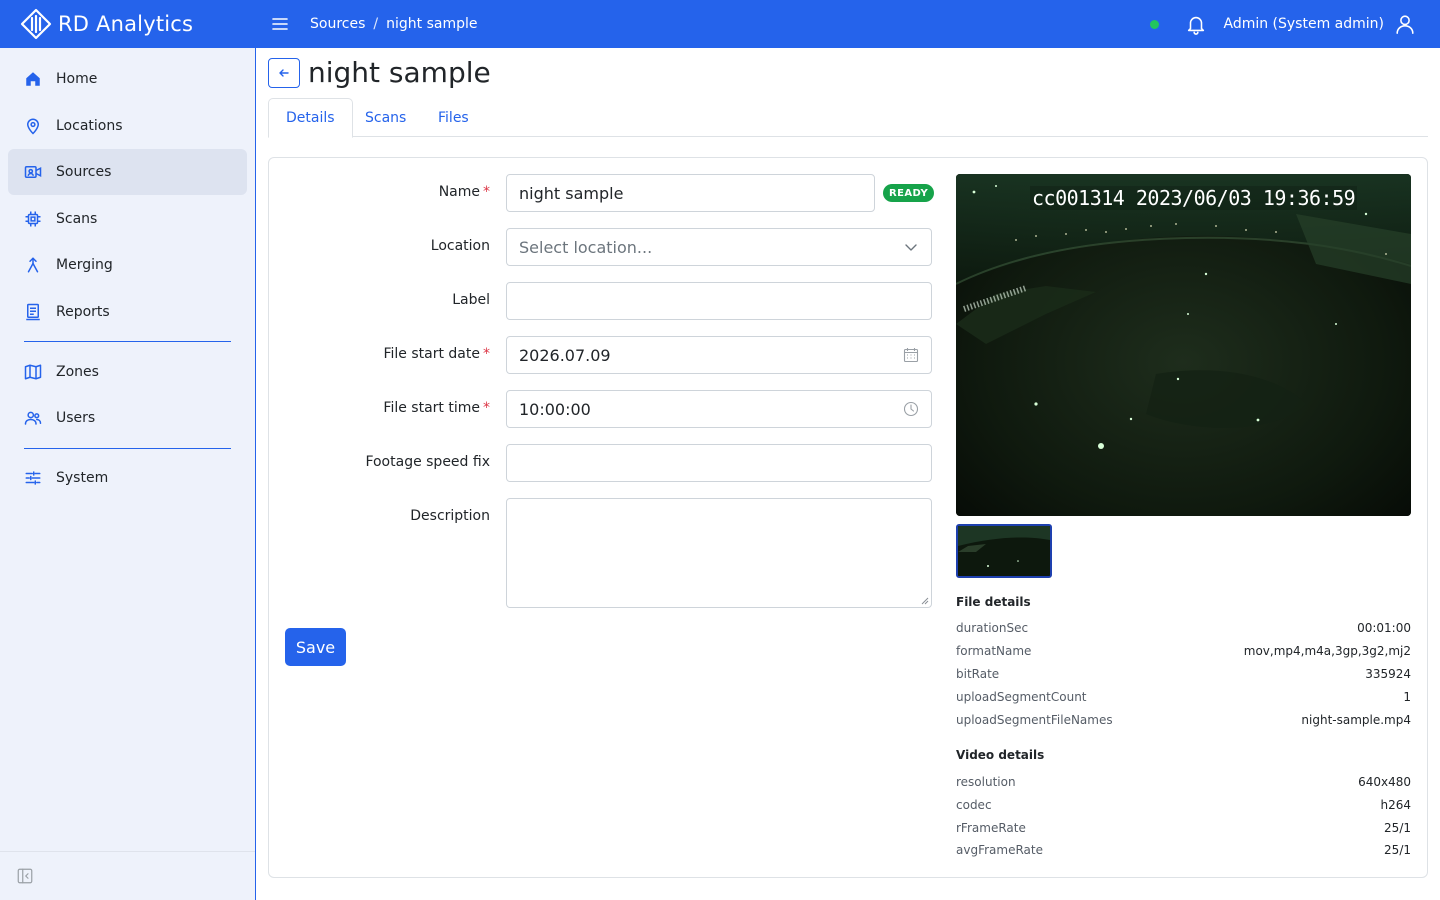 This screenshot has width=1440, height=900. I want to click on sidebar-footer, so click(127, 875).